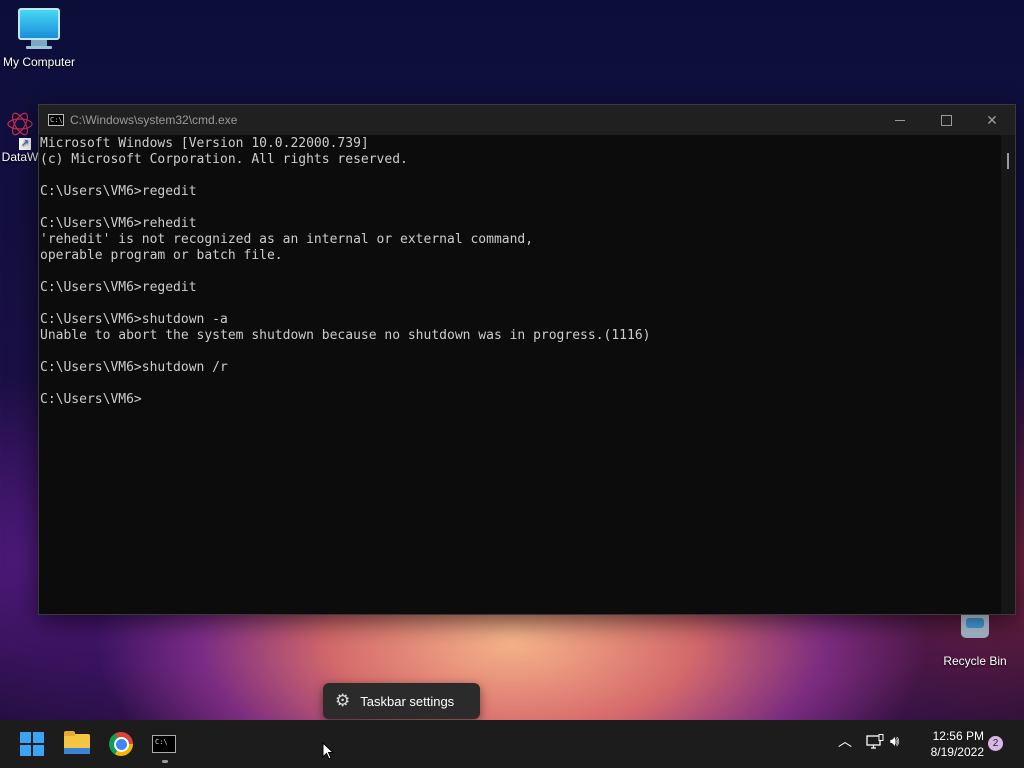 The height and width of the screenshot is (768, 1024). I want to click on dataw-shortcut: ↗ DataW, so click(20, 136).